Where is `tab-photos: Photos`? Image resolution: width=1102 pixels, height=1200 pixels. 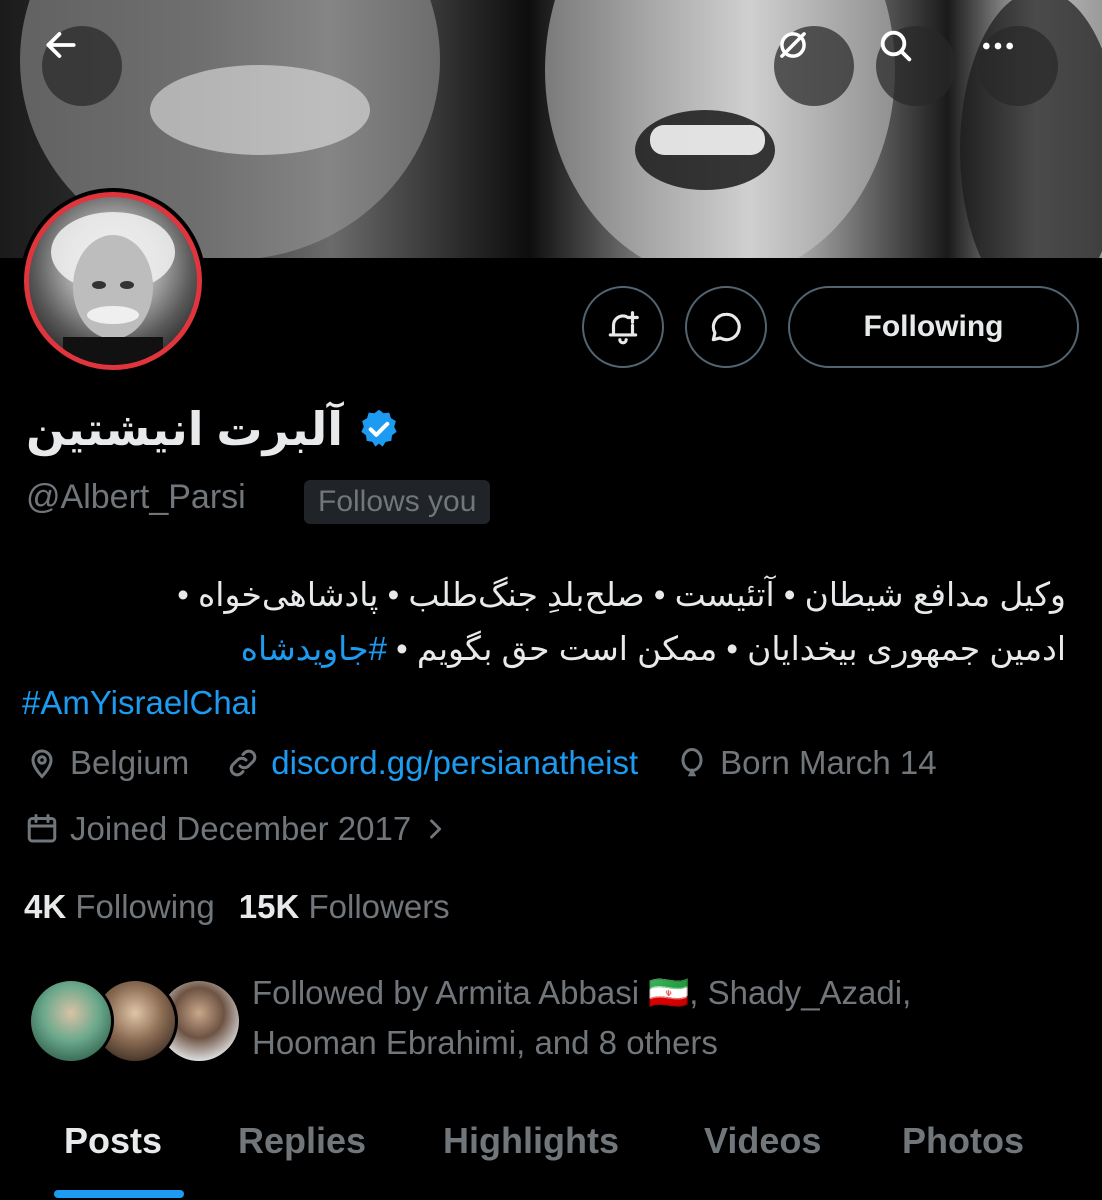 tab-photos: Photos is located at coordinates (963, 1131).